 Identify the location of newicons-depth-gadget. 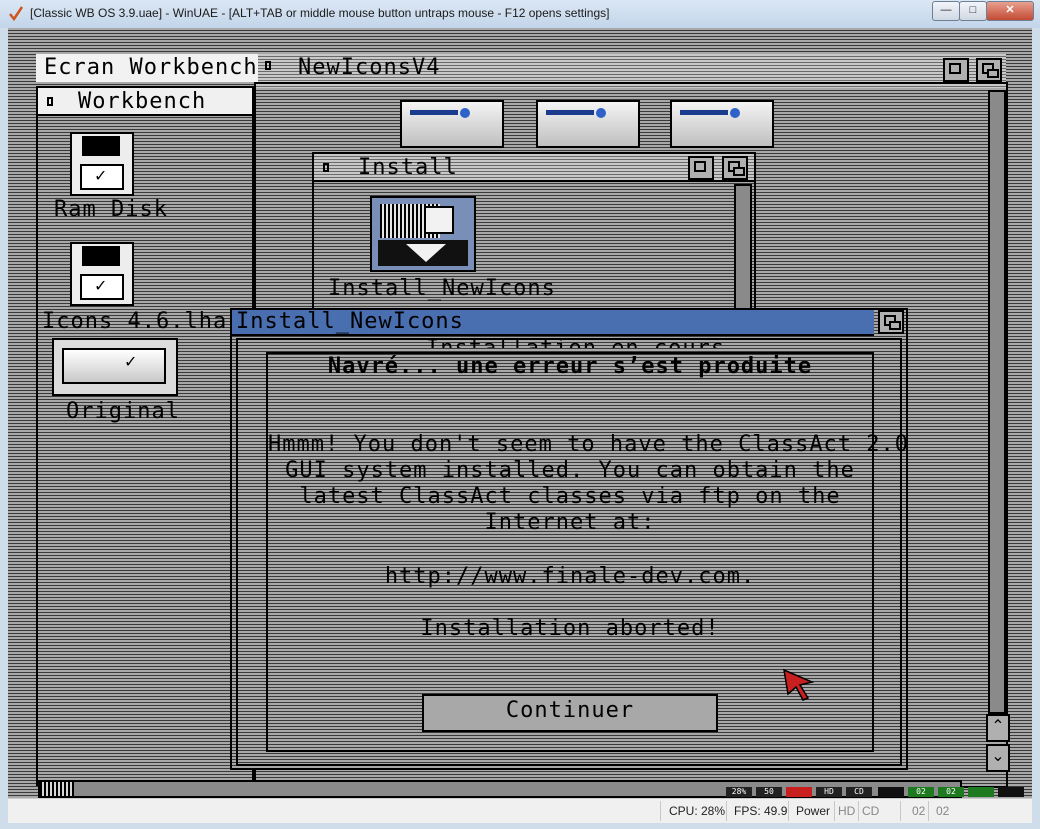
(989, 70).